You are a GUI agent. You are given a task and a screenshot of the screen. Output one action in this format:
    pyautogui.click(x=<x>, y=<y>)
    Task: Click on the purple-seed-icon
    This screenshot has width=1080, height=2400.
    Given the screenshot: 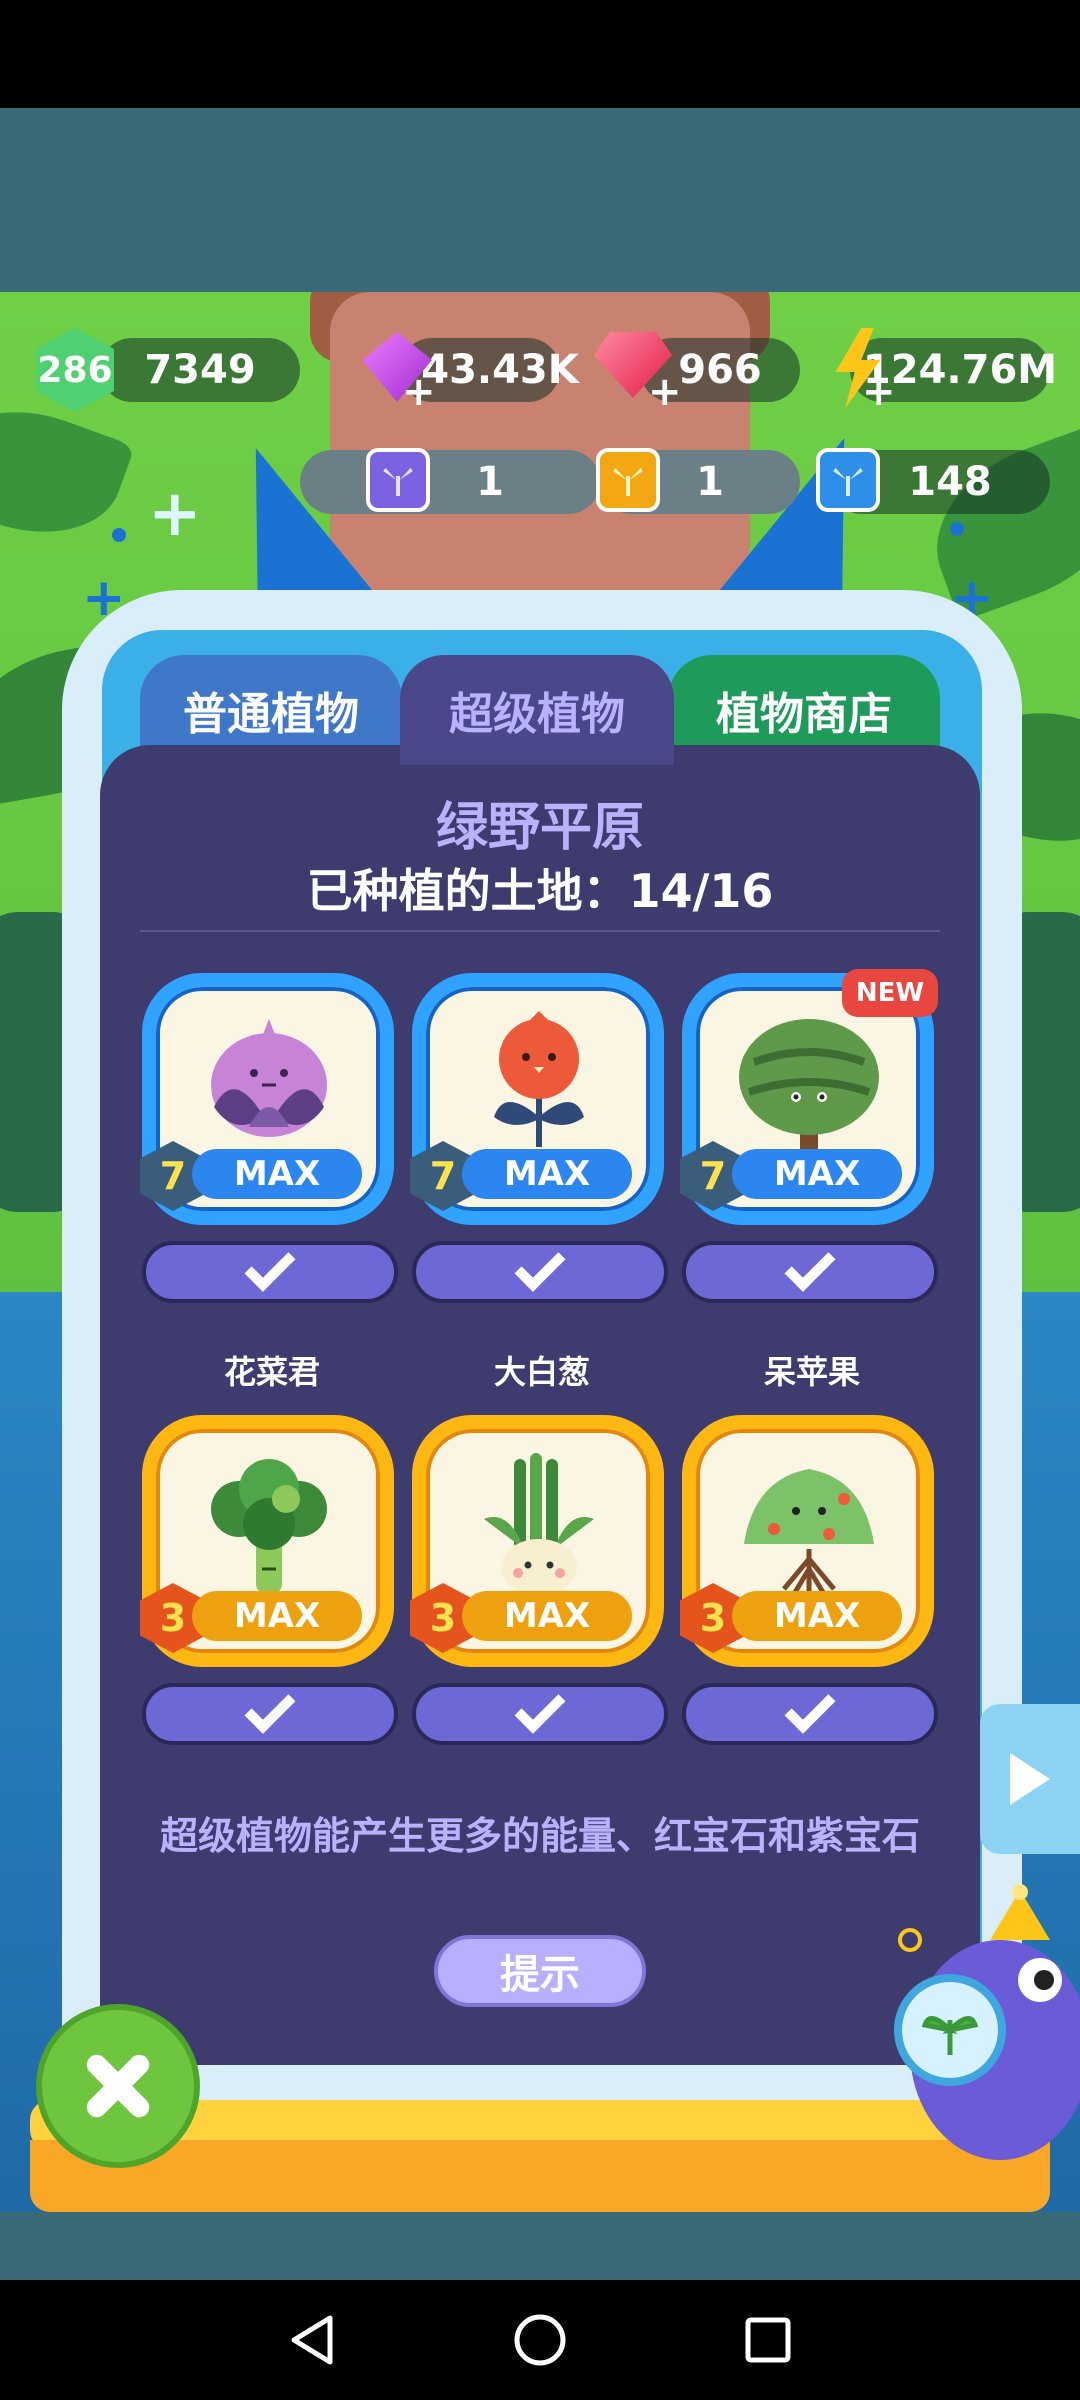 What is the action you would take?
    pyautogui.click(x=398, y=480)
    